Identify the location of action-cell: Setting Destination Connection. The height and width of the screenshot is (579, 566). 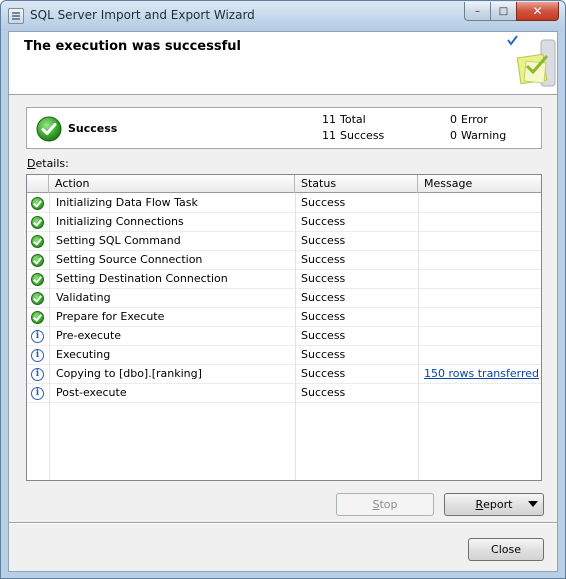
(142, 278).